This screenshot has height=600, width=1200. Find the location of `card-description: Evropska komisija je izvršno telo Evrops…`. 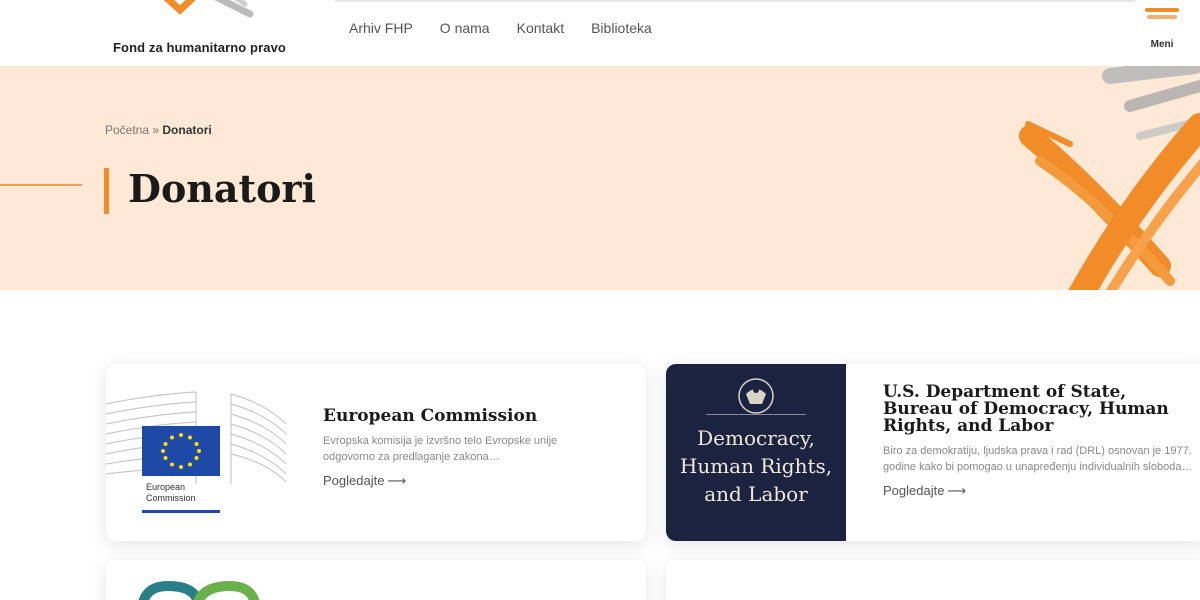

card-description: Evropska komisija je izvršno telo Evrops… is located at coordinates (440, 449).